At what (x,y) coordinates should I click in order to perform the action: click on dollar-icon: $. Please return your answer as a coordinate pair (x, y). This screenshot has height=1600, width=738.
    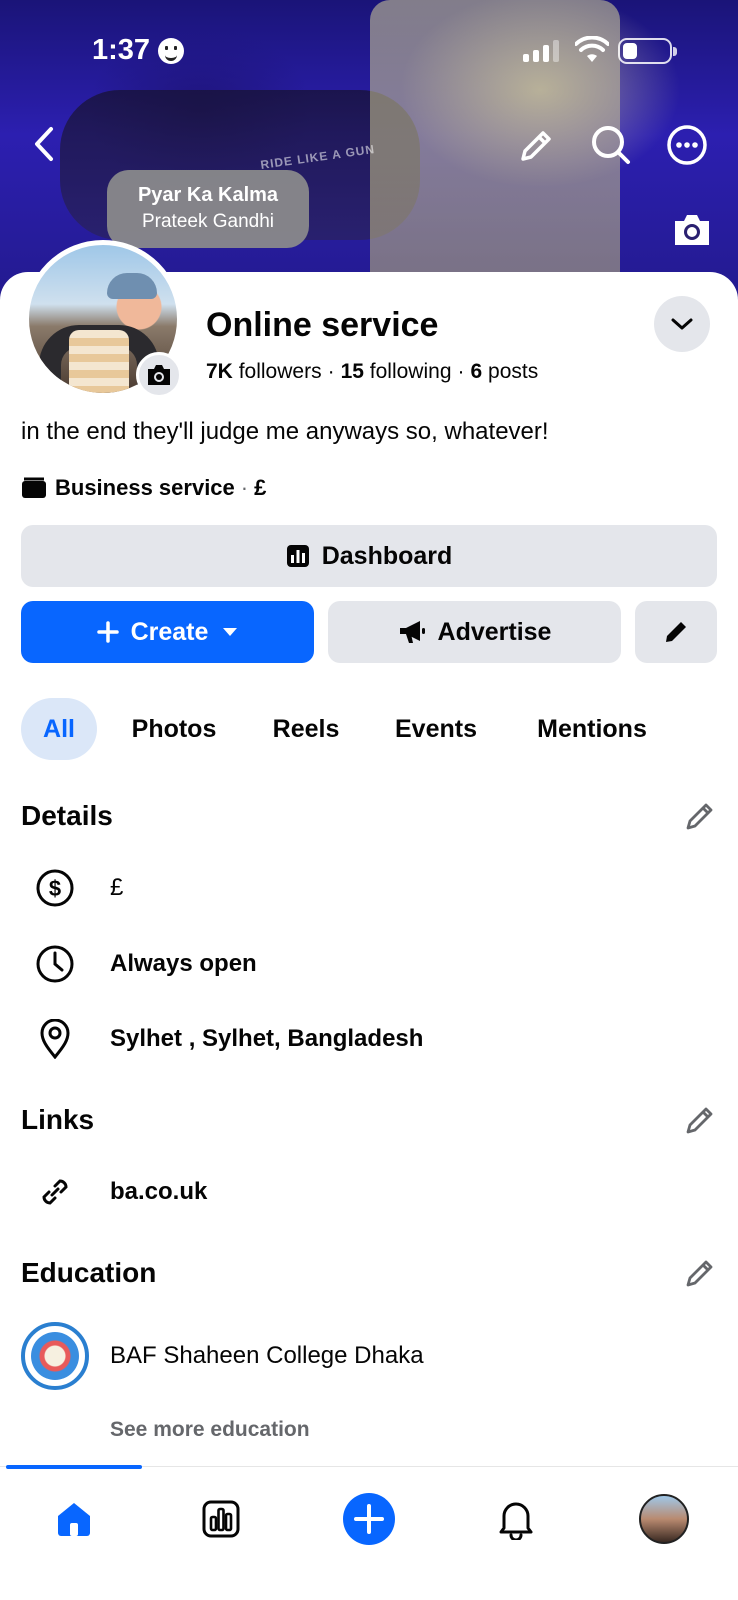
    Looking at the image, I should click on (55, 888).